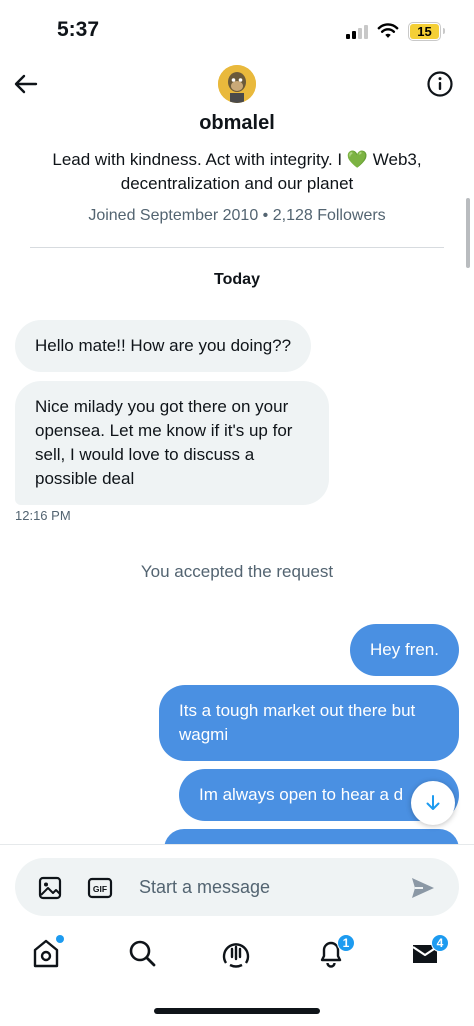 This screenshot has width=474, height=1026. What do you see at coordinates (264, 887) in the screenshot?
I see `message-input` at bounding box center [264, 887].